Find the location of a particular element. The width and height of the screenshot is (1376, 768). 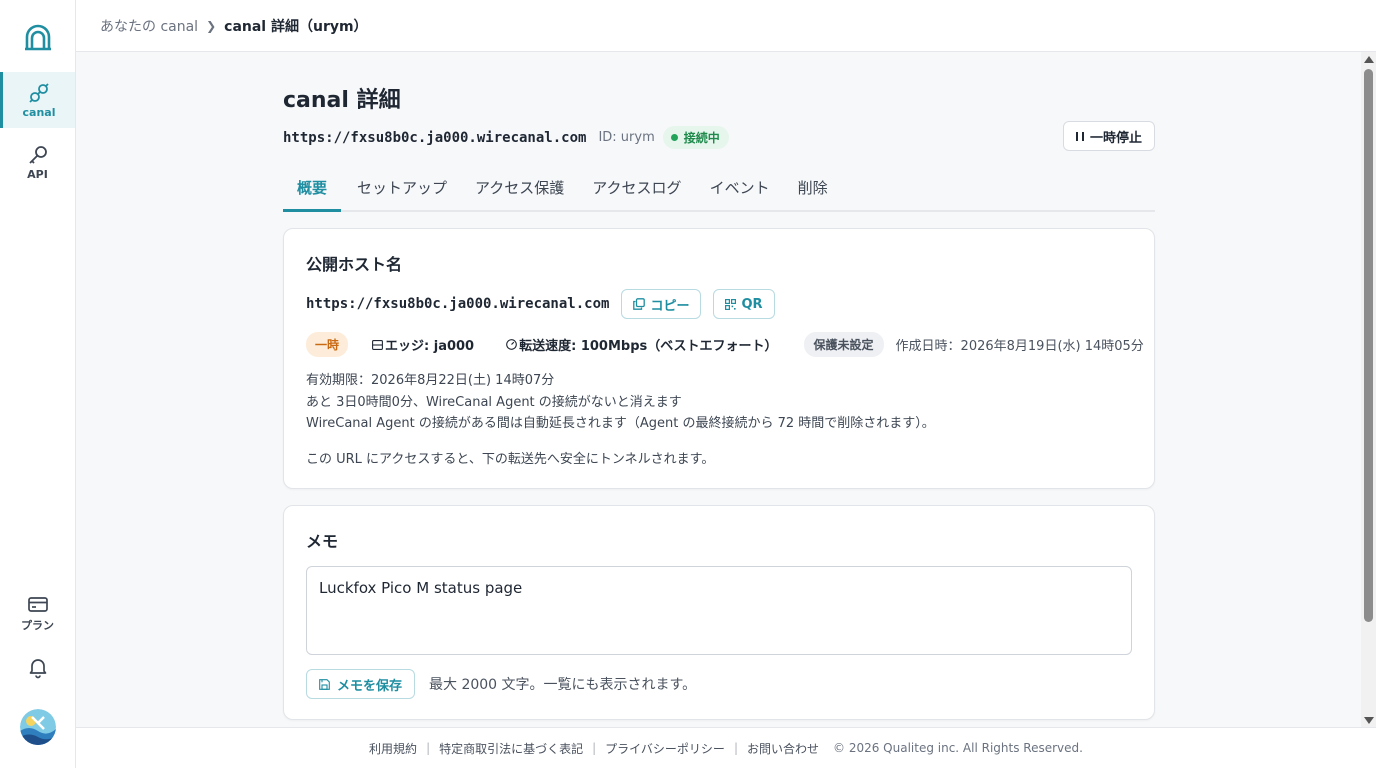

sidebar-item-plan: プラン is located at coordinates (37, 614).